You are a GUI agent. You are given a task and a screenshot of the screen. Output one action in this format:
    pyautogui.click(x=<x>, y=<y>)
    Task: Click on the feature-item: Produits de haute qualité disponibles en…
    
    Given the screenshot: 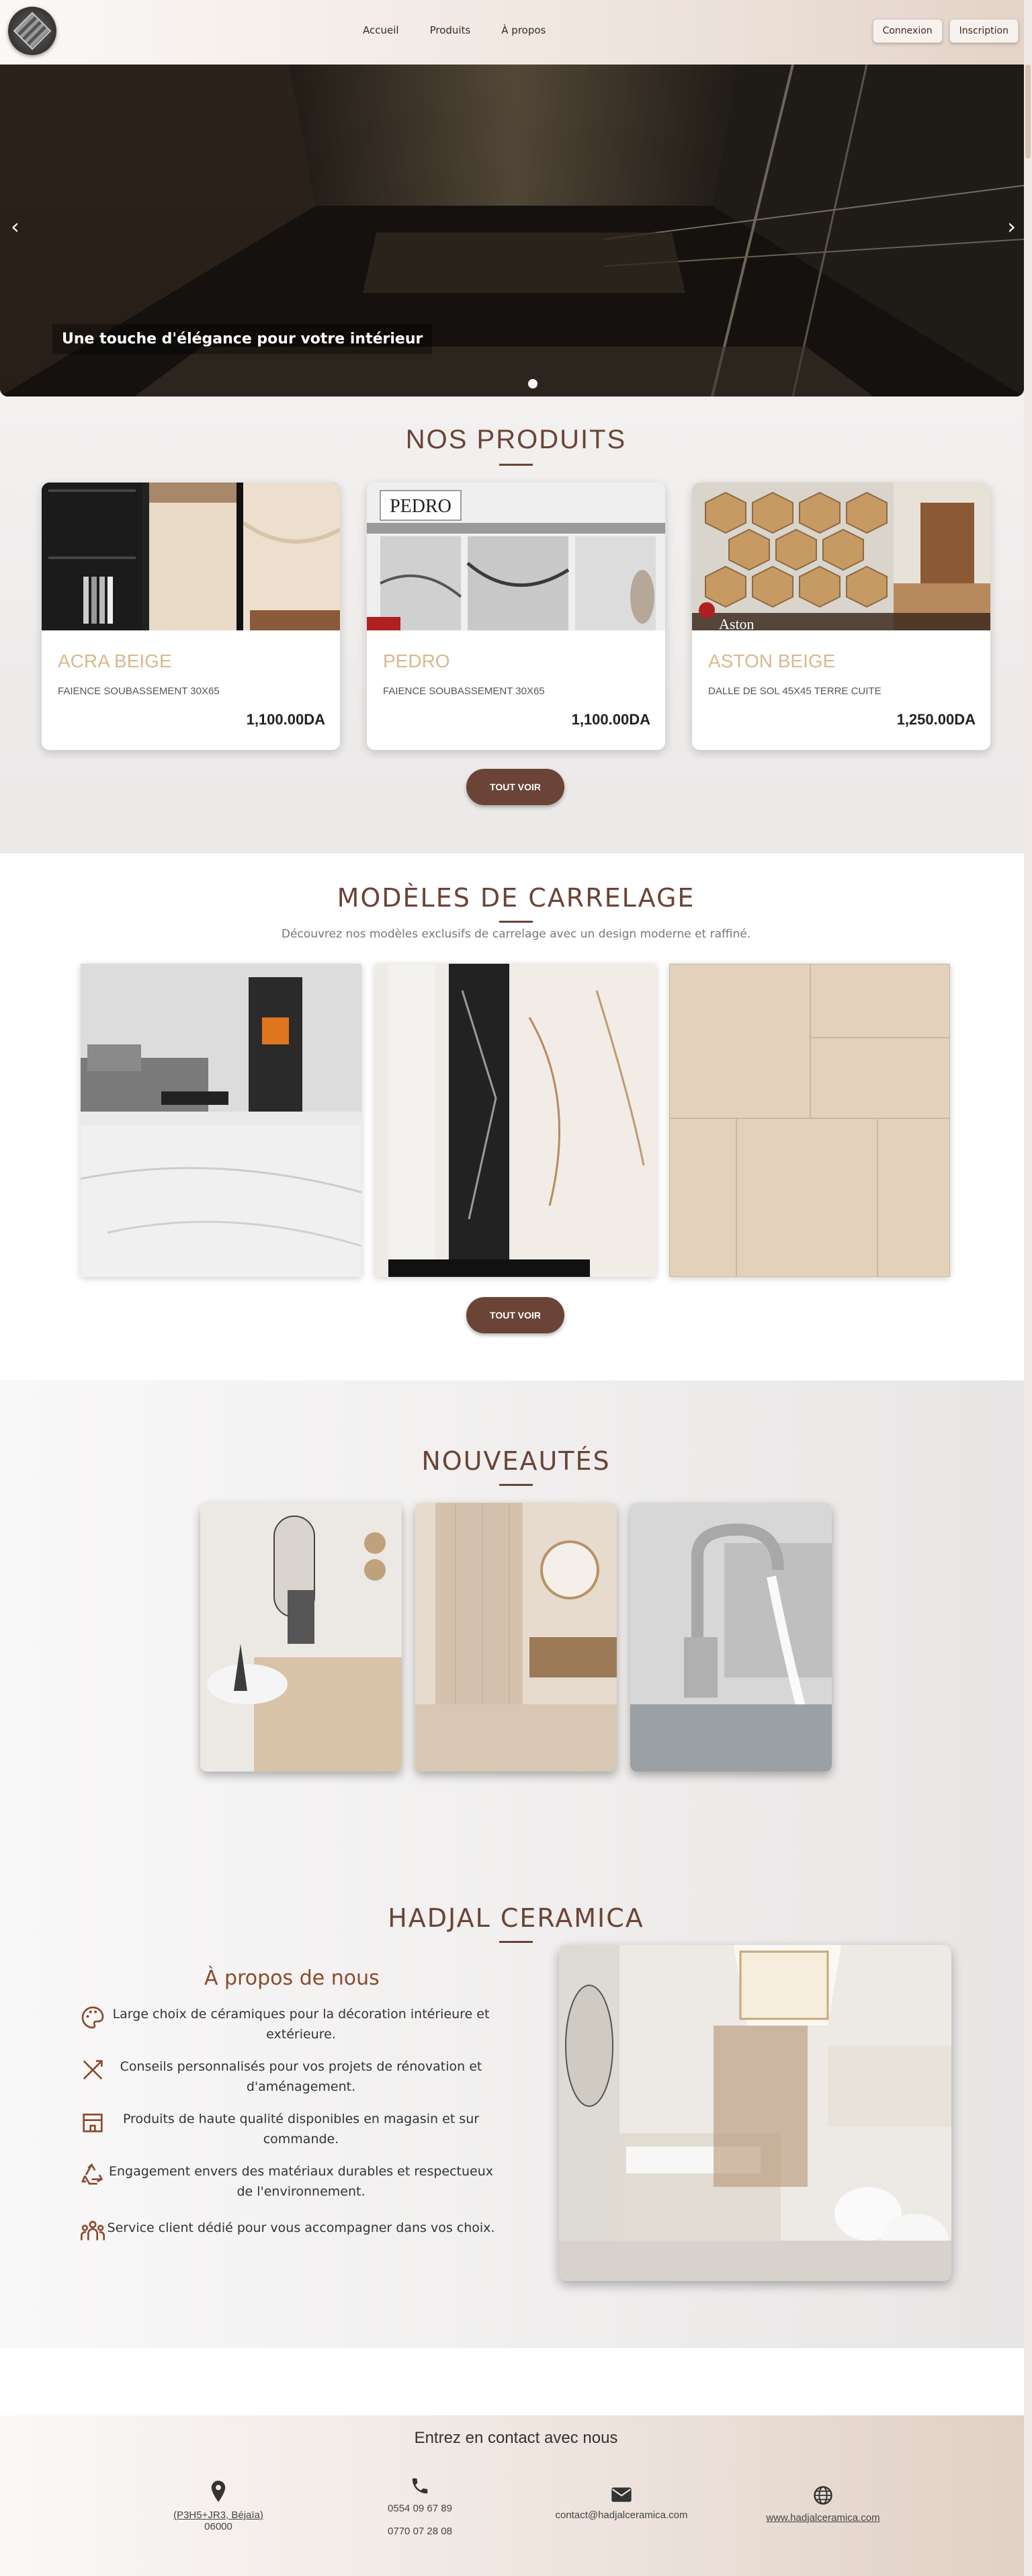 What is the action you would take?
    pyautogui.click(x=287, y=2129)
    